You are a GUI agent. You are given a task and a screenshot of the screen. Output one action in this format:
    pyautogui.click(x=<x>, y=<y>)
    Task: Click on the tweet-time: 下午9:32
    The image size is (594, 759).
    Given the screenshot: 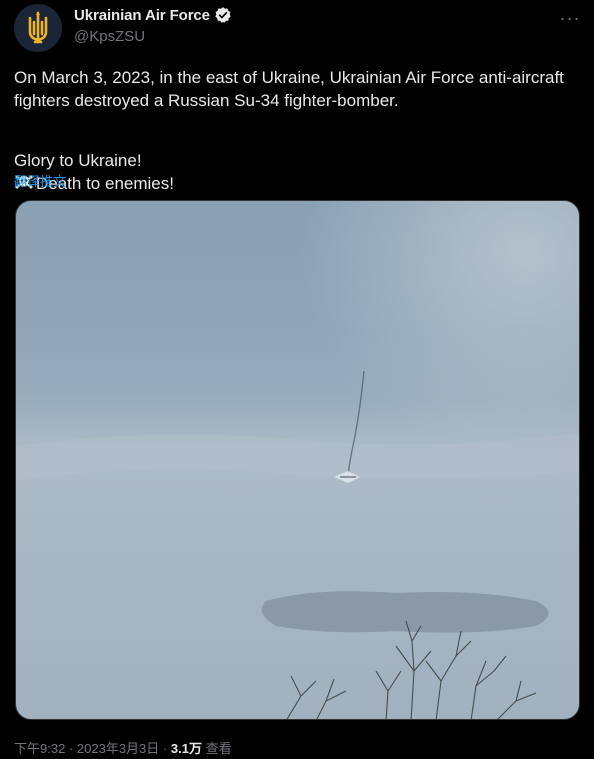 What is the action you would take?
    pyautogui.click(x=39, y=748)
    